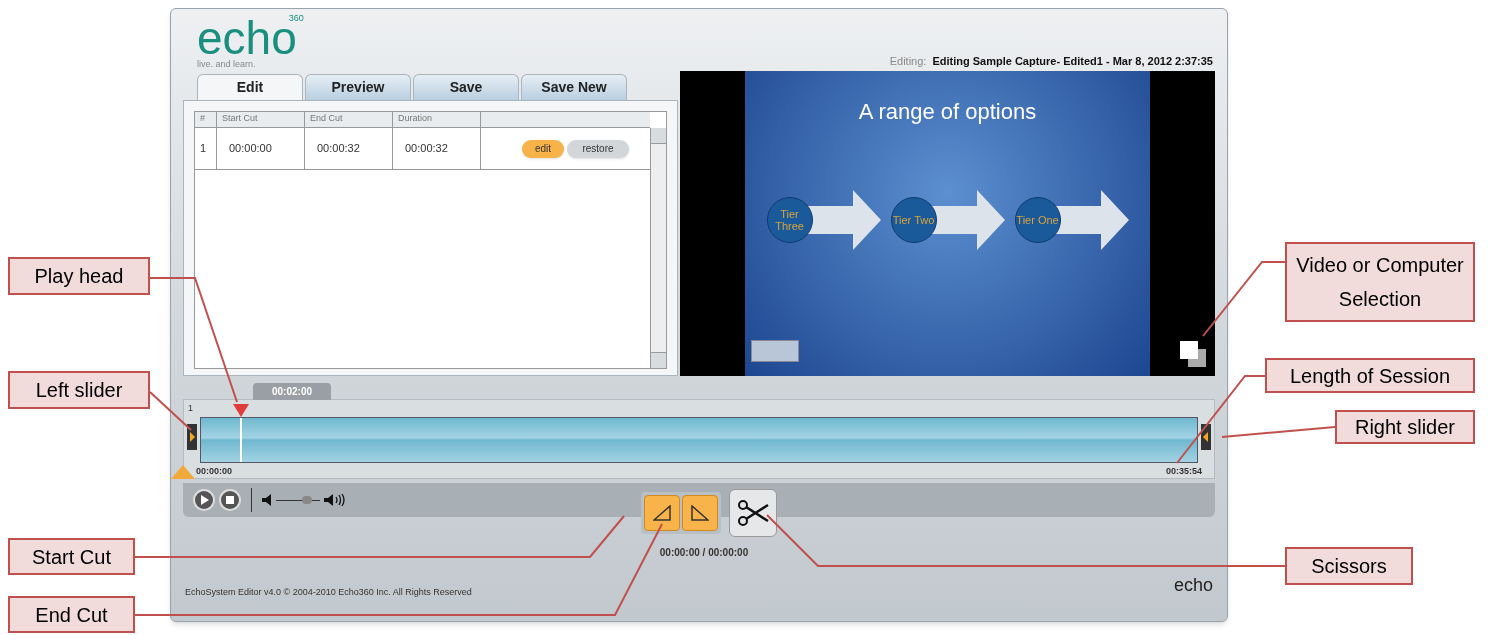 This screenshot has height=635, width=1491. What do you see at coordinates (358, 87) in the screenshot?
I see `tab: Preview` at bounding box center [358, 87].